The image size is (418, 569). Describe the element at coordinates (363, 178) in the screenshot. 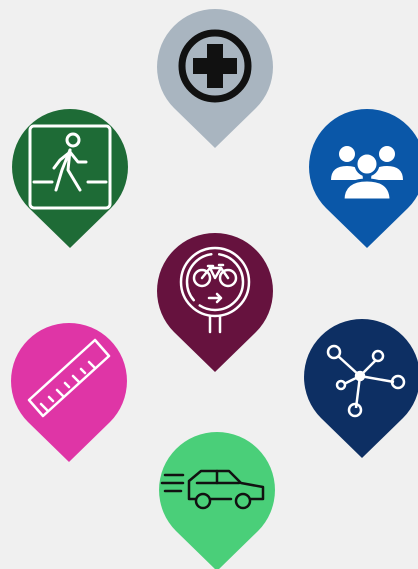

I see `pin-community` at that location.